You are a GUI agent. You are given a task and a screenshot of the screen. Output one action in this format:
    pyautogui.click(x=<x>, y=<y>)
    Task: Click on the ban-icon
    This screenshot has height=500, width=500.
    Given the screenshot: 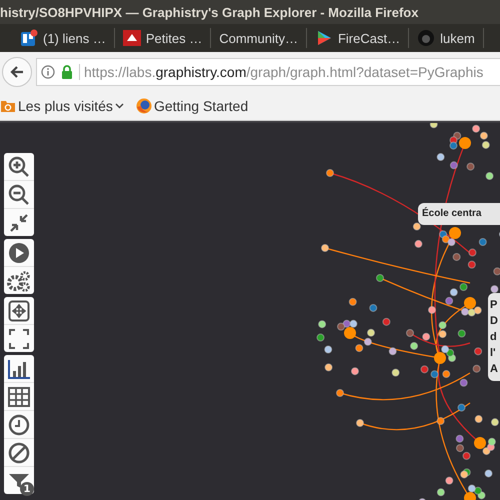 What is the action you would take?
    pyautogui.click(x=19, y=453)
    